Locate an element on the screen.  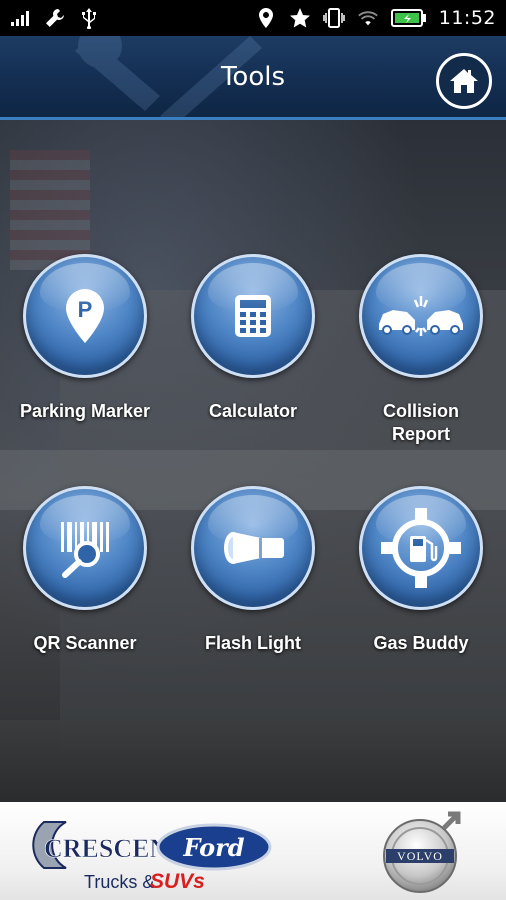
wrench-icon is located at coordinates (55, 18).